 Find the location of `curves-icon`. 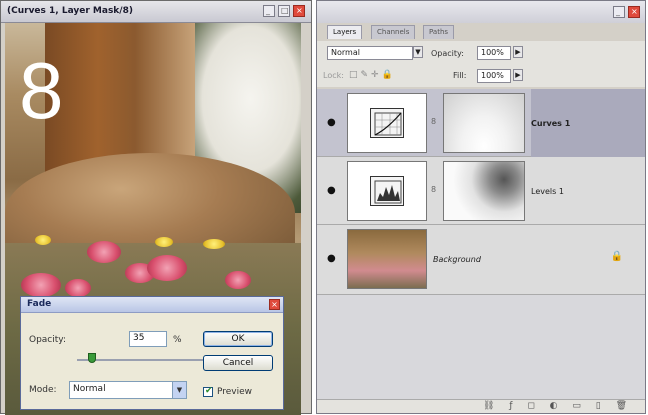

curves-icon is located at coordinates (387, 123).